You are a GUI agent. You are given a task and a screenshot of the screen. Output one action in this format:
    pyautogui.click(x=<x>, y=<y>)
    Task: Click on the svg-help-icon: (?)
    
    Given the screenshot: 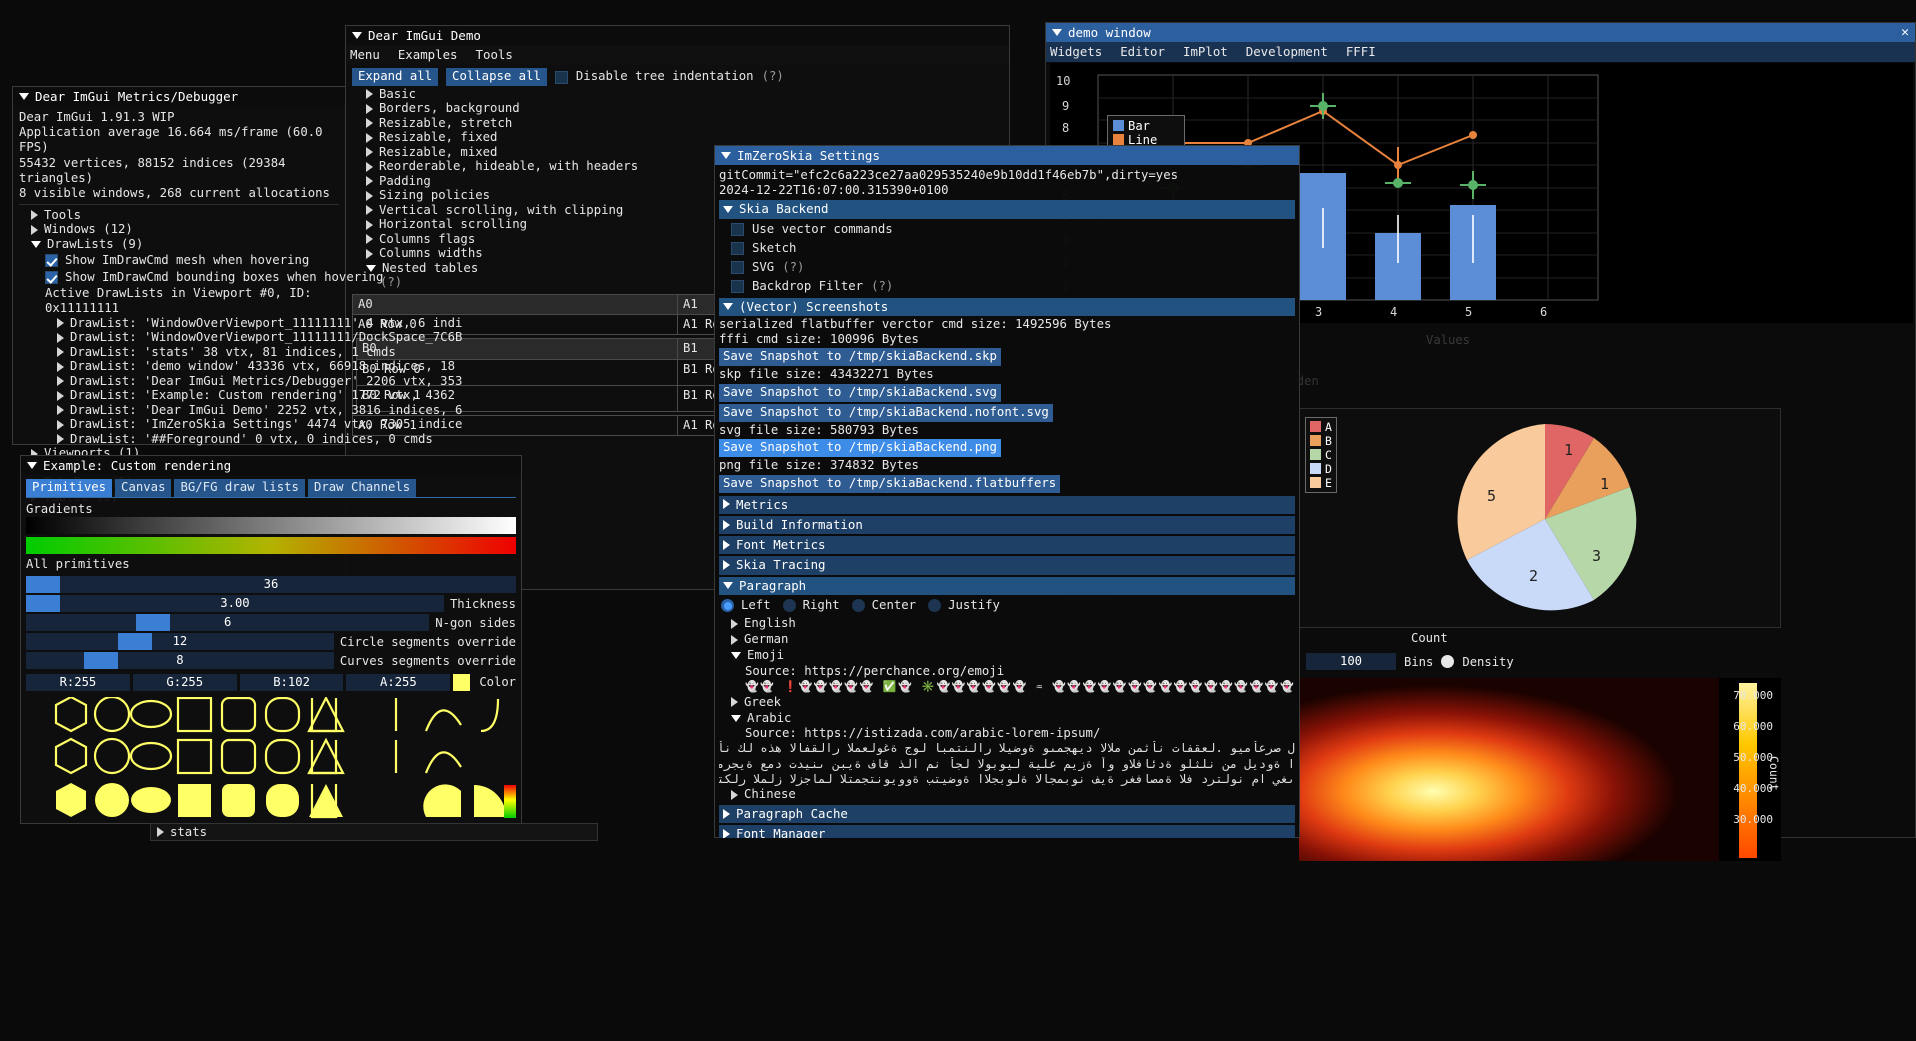 What is the action you would take?
    pyautogui.click(x=793, y=267)
    